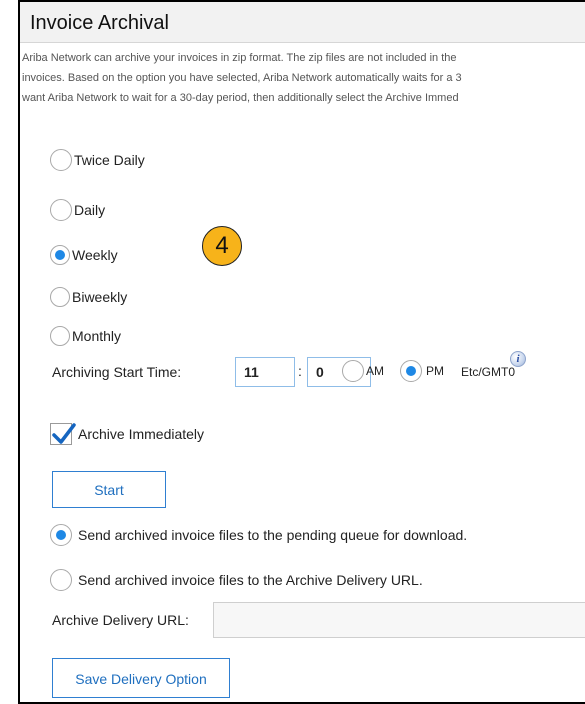  I want to click on frequency-option-weekly: Weekly, so click(84, 255).